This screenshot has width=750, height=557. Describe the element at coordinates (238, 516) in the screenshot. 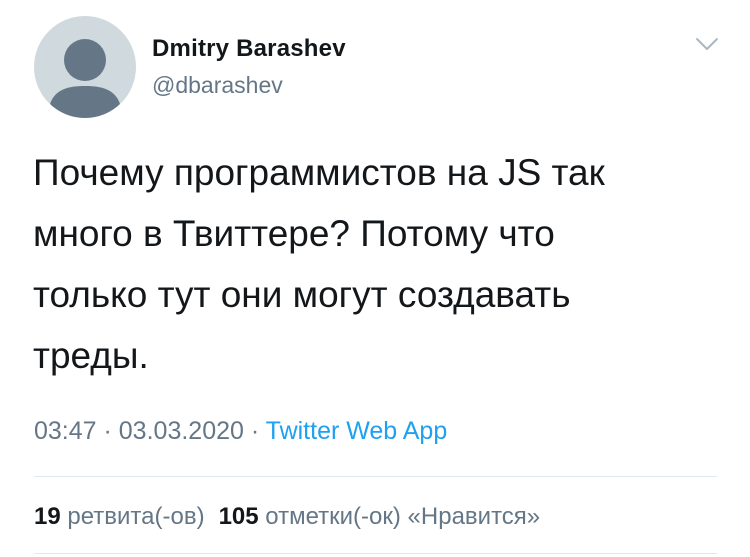

I see `likes-count: 105` at that location.